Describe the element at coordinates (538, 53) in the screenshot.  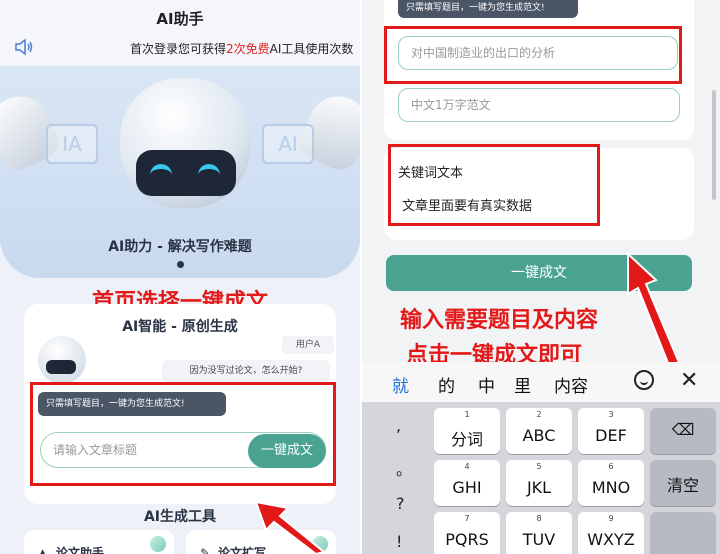
I see `topic-input: 对中国制造业的出口的分析` at that location.